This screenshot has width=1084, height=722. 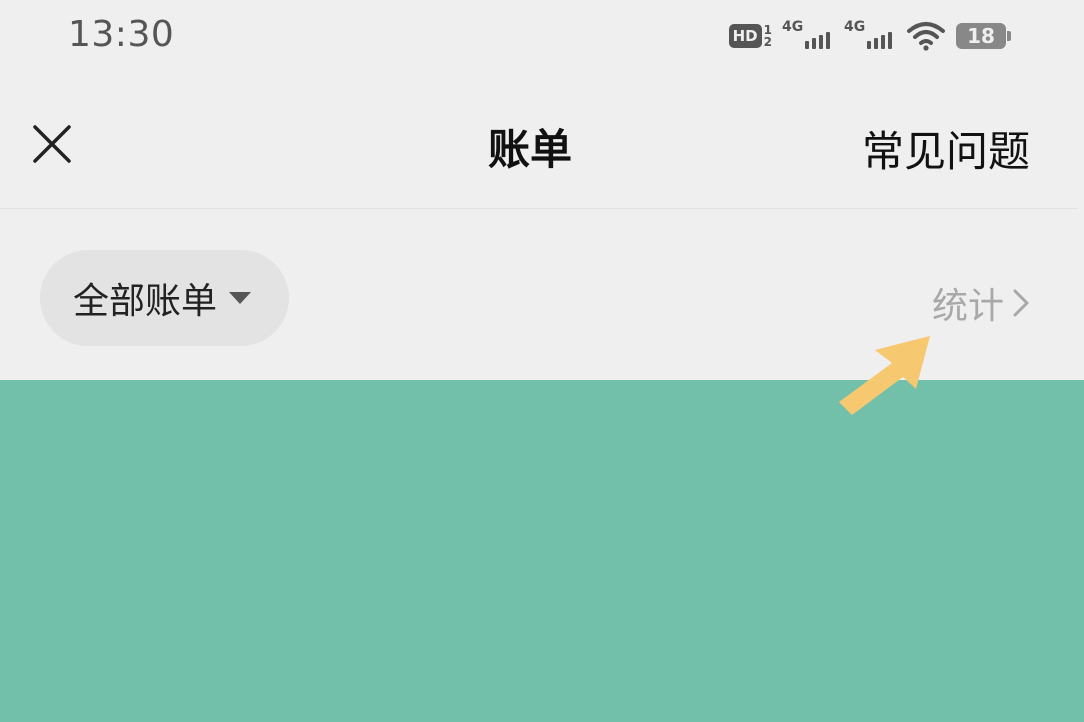 What do you see at coordinates (981, 36) in the screenshot?
I see `battery-level: 18` at bounding box center [981, 36].